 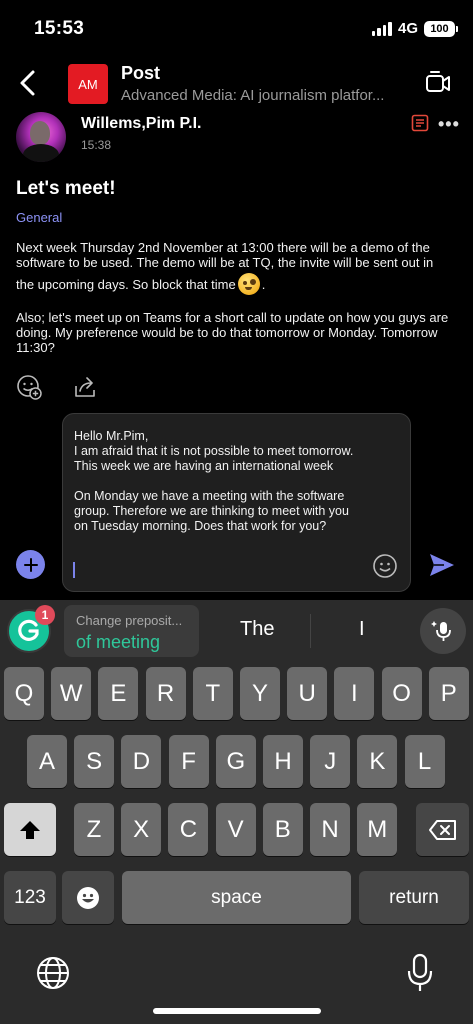 What do you see at coordinates (236, 630) in the screenshot?
I see `suggestion-bar: 1 Change preposit... of meeting The I` at bounding box center [236, 630].